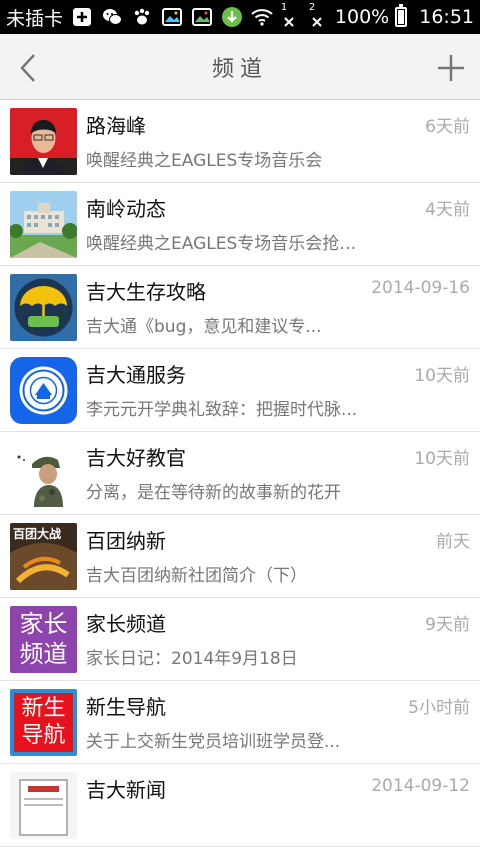  I want to click on channel-name: 吉大好教官, so click(136, 457).